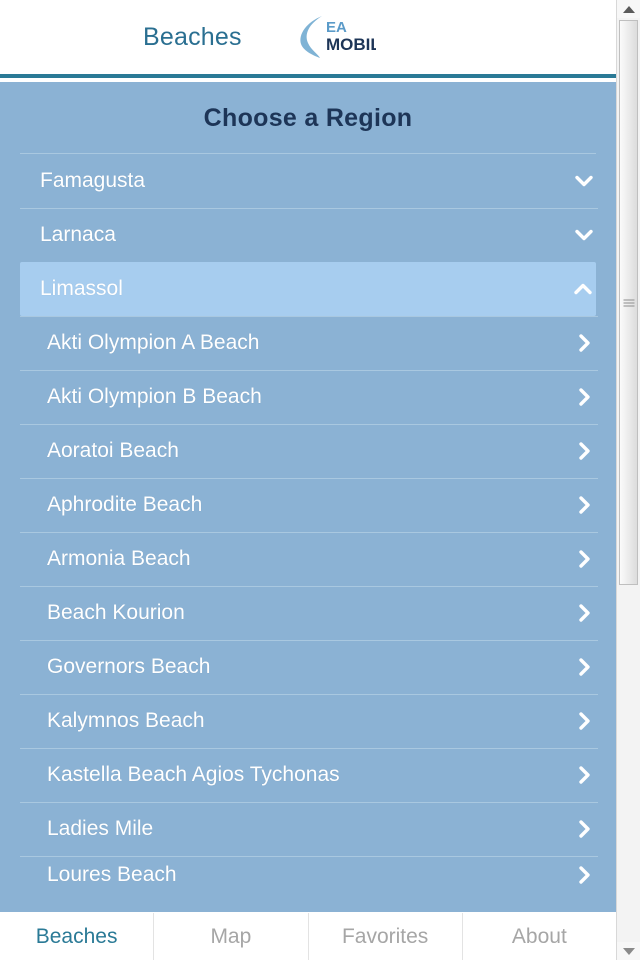 The height and width of the screenshot is (960, 640). What do you see at coordinates (125, 504) in the screenshot?
I see `beach-label: Aphrodite Beach` at bounding box center [125, 504].